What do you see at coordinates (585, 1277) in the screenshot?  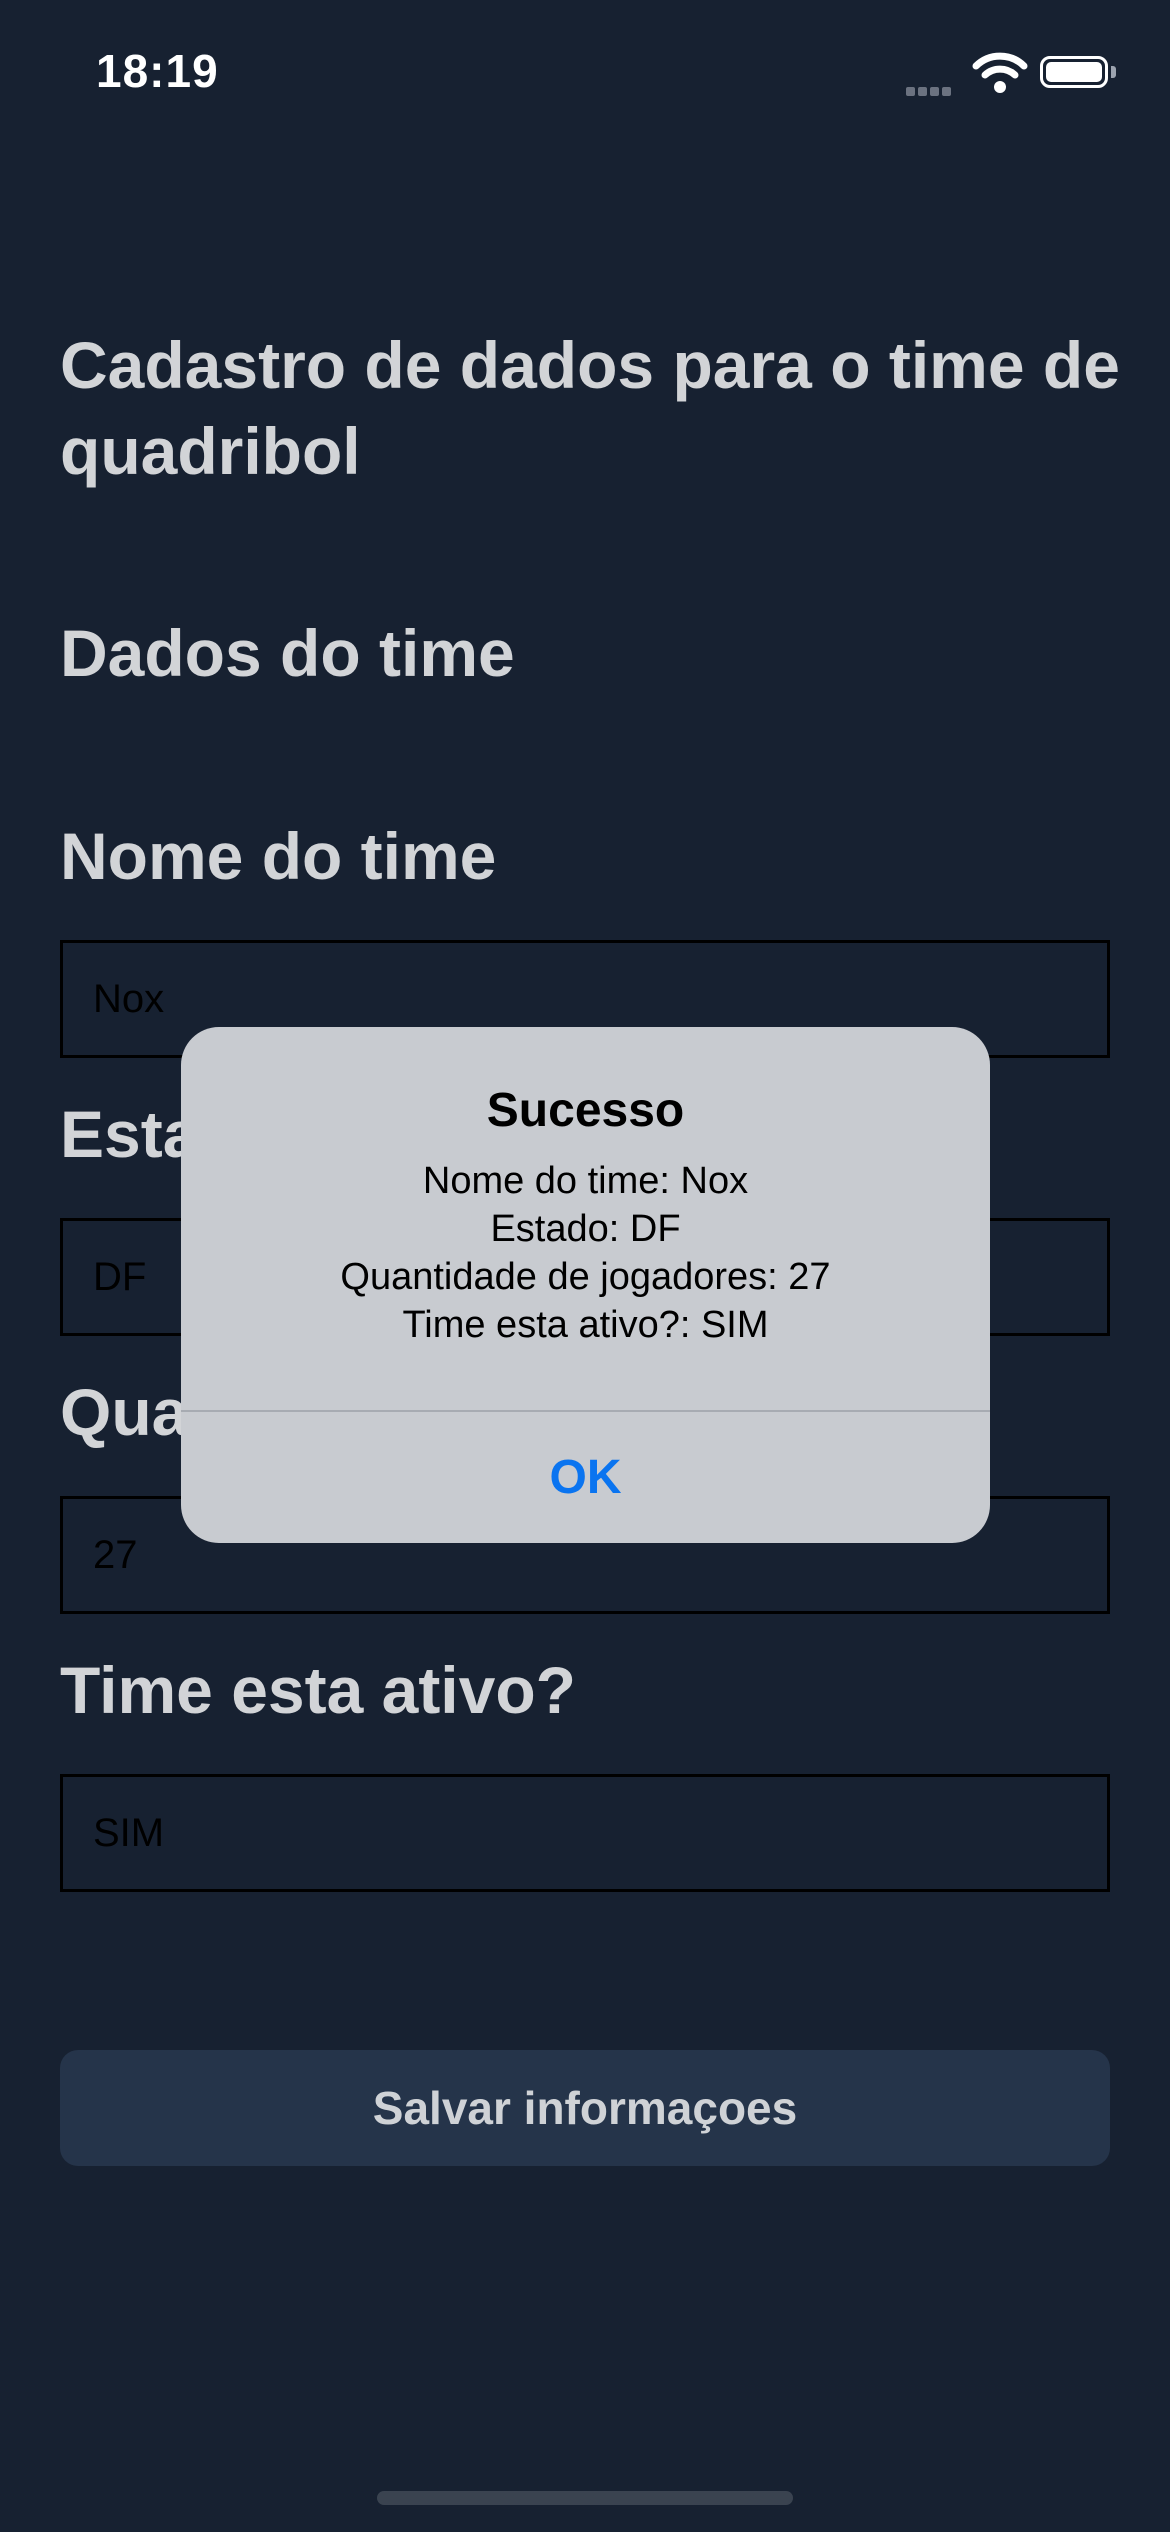 I see `alert-line: Quantidade de jogadores: 27` at bounding box center [585, 1277].